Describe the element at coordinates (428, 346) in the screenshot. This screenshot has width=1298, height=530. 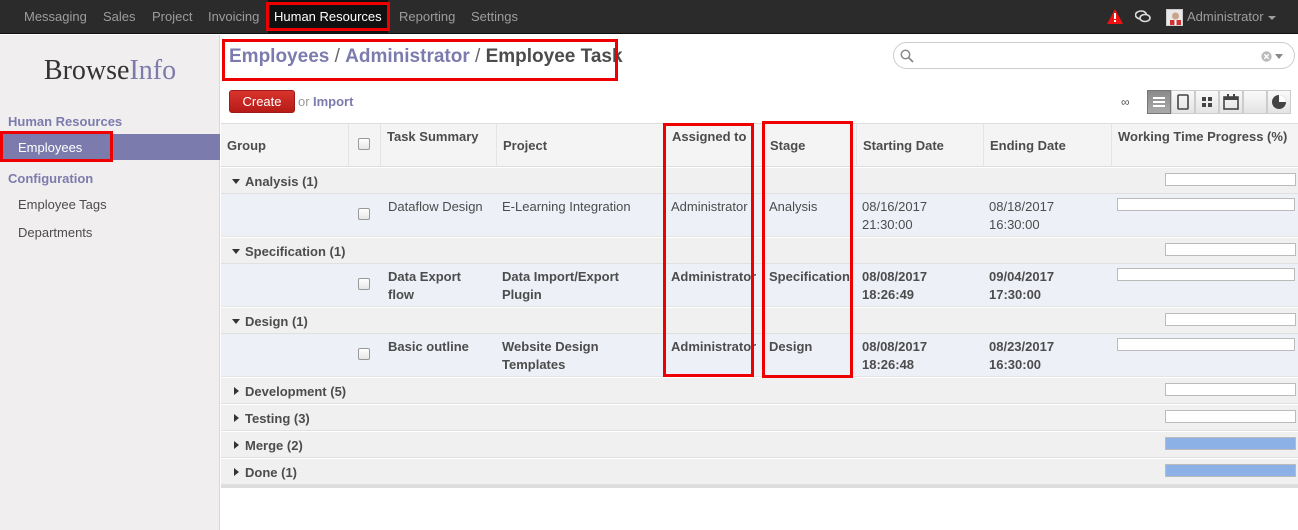
I see `cell-task-summary: Basic outline` at that location.